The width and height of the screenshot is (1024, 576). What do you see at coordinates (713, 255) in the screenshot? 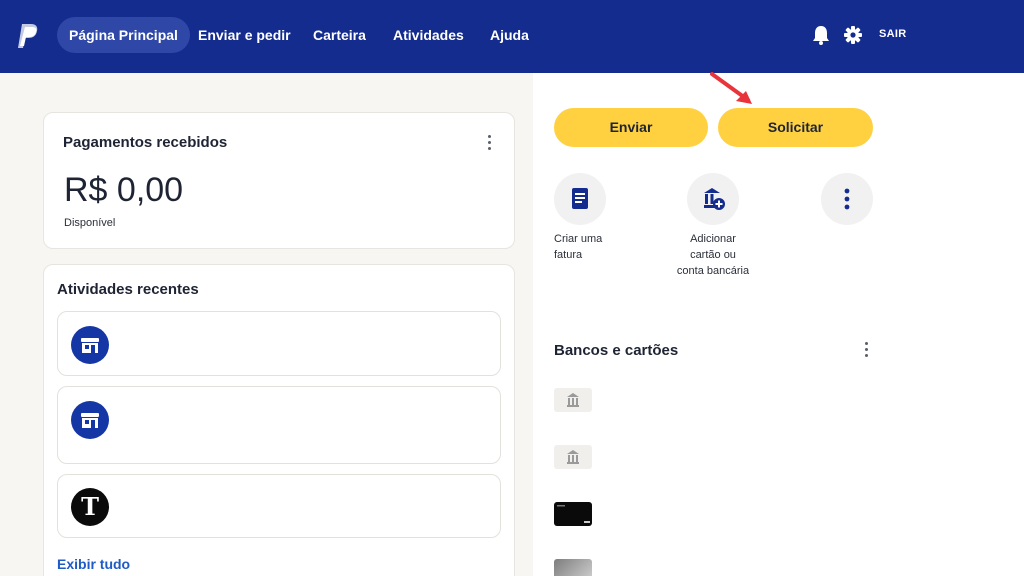
I see `add-card-bank-label: Adicionar cartão ou conta bancária` at bounding box center [713, 255].